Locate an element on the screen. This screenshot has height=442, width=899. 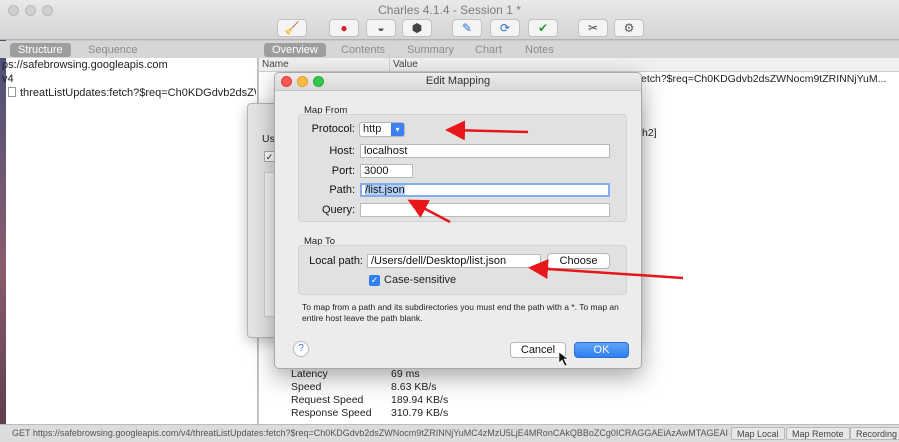
port-field: 3000 is located at coordinates (386, 171).